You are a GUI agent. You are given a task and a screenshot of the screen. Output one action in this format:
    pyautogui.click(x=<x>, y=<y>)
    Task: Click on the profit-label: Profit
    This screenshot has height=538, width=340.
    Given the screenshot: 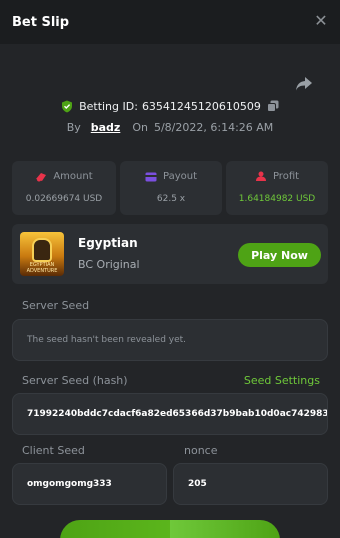 What is the action you would take?
    pyautogui.click(x=286, y=176)
    